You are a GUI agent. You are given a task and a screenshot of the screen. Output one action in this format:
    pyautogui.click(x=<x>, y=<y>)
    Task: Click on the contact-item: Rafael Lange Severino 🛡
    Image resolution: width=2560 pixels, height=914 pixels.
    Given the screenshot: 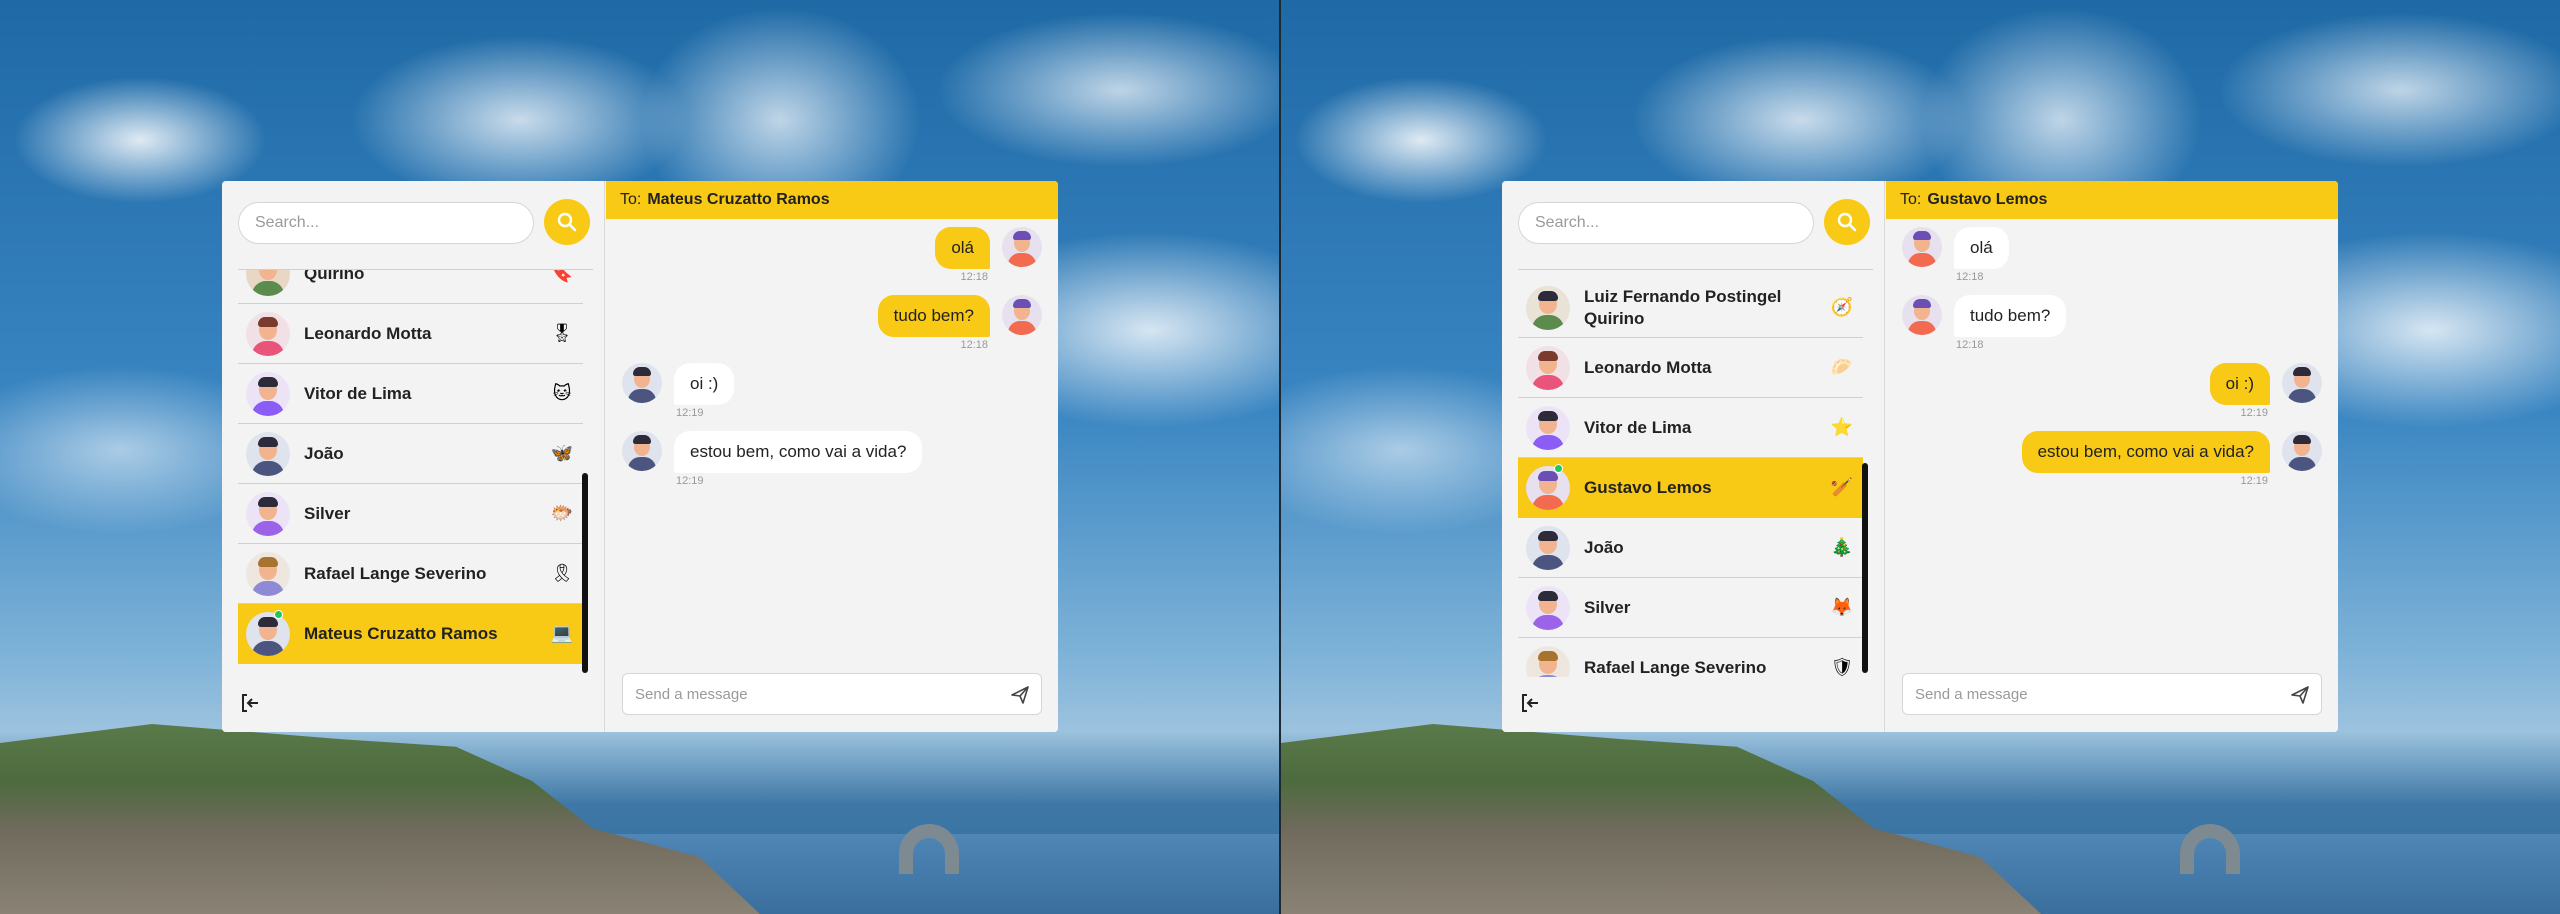 What is the action you would take?
    pyautogui.click(x=1690, y=657)
    